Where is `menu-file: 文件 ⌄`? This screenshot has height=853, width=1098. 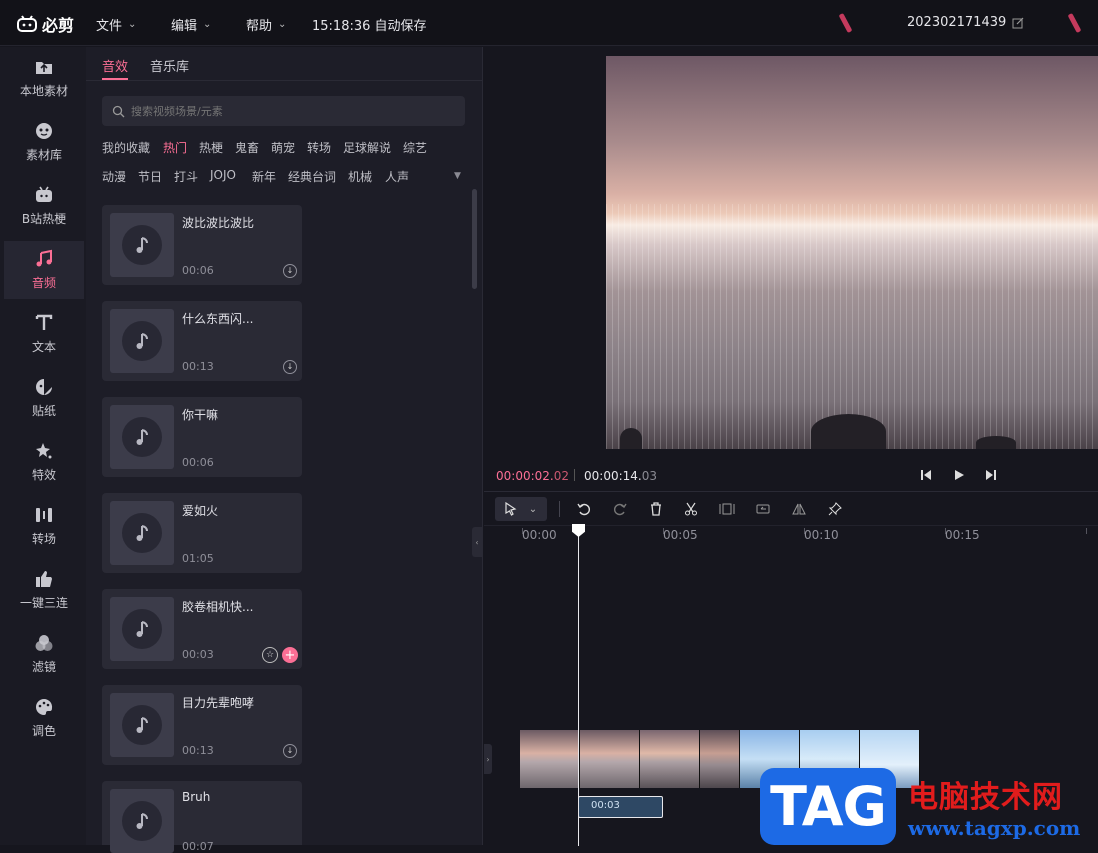 menu-file: 文件 ⌄ is located at coordinates (116, 24).